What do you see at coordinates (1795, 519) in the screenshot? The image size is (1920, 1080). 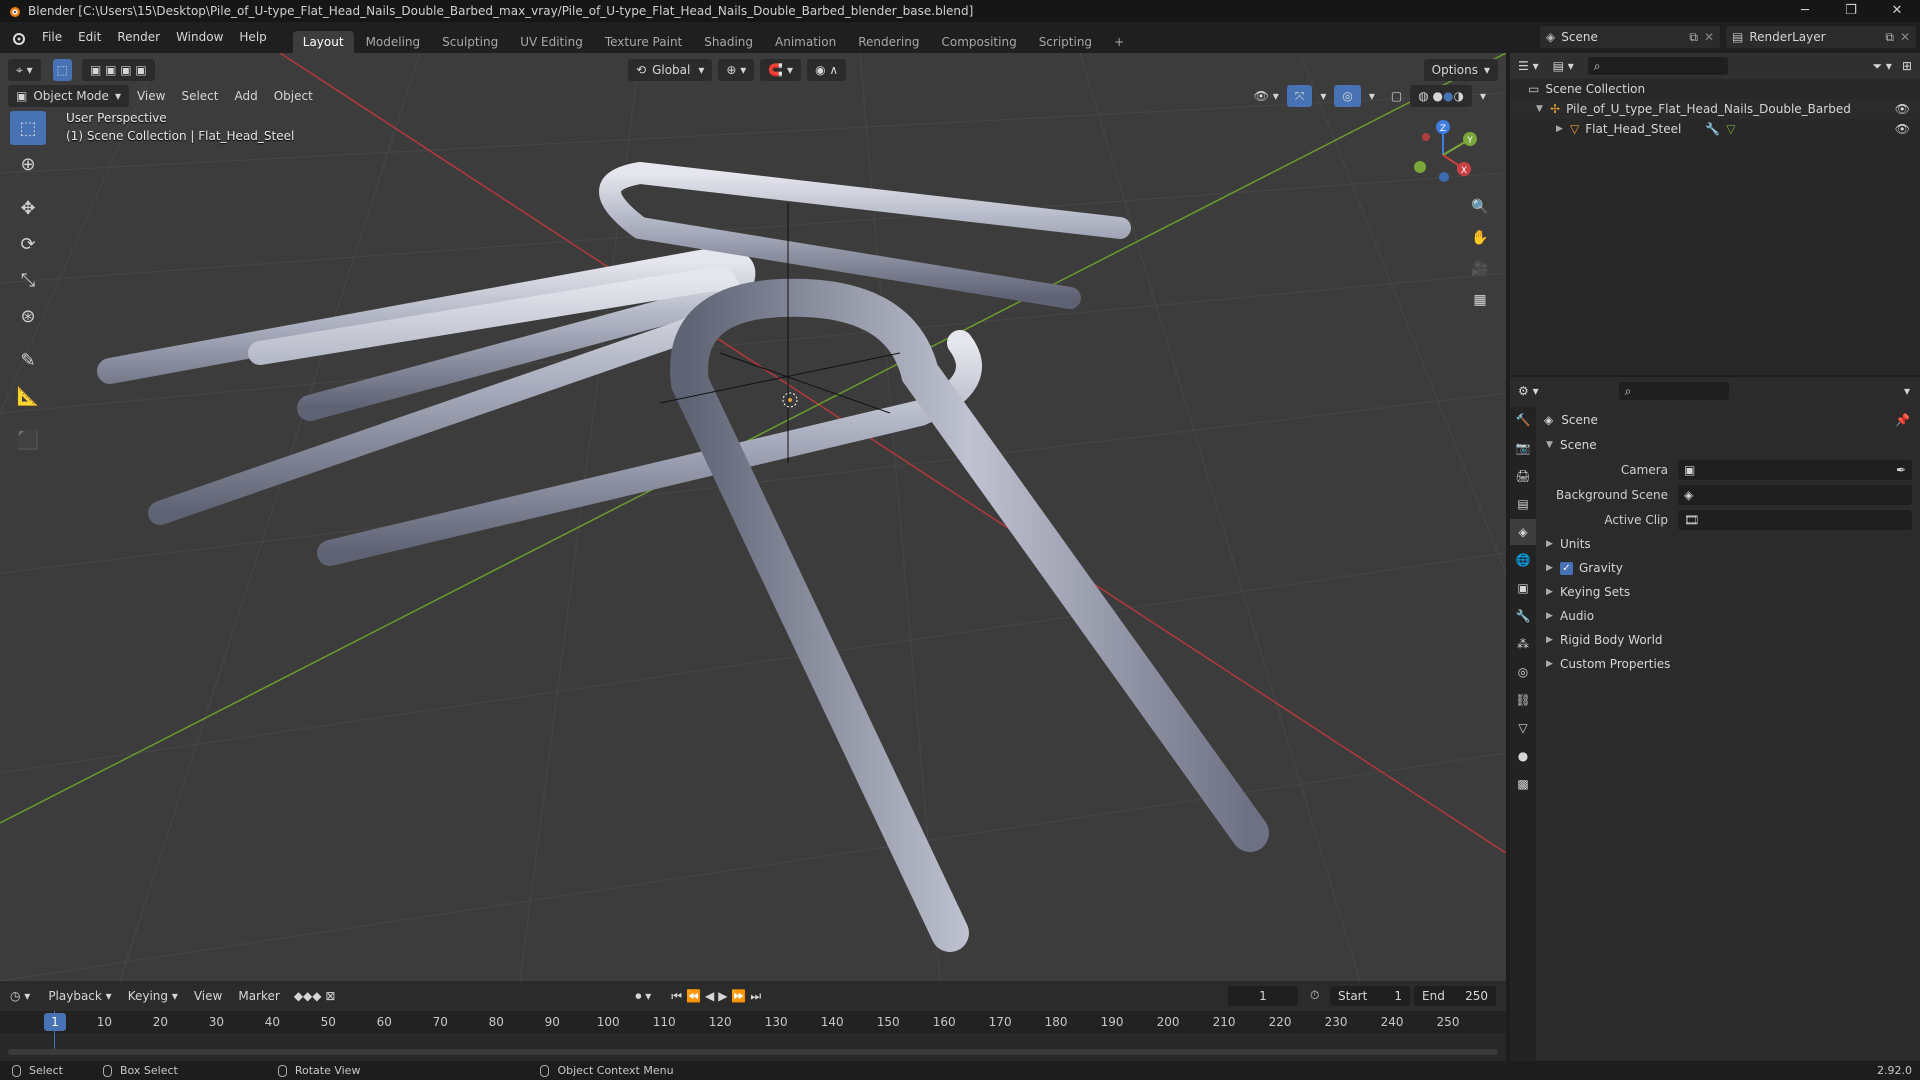 I see `active-clip-field: 🎞` at bounding box center [1795, 519].